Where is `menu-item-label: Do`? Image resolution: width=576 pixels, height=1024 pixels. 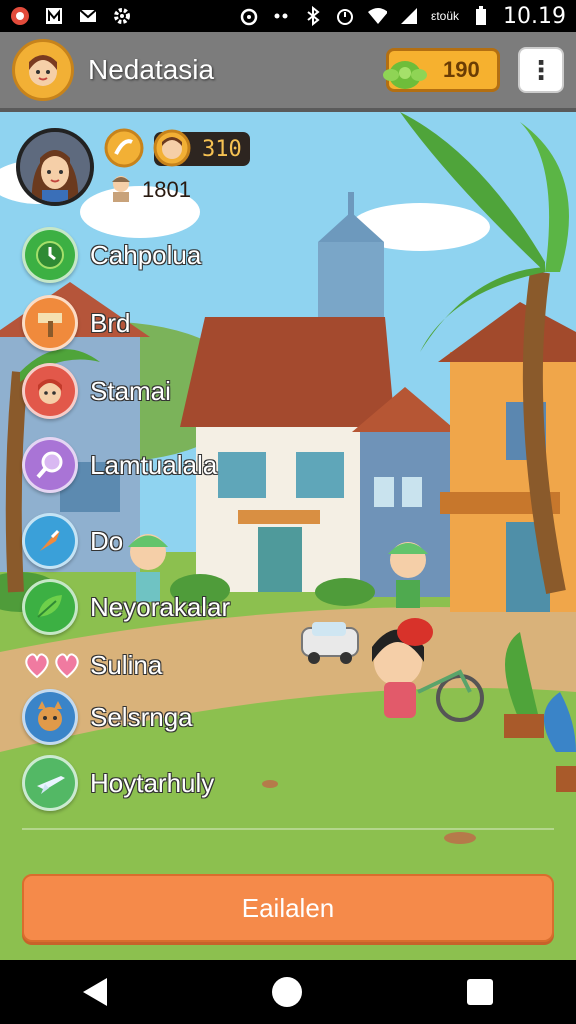 menu-item-label: Do is located at coordinates (107, 540).